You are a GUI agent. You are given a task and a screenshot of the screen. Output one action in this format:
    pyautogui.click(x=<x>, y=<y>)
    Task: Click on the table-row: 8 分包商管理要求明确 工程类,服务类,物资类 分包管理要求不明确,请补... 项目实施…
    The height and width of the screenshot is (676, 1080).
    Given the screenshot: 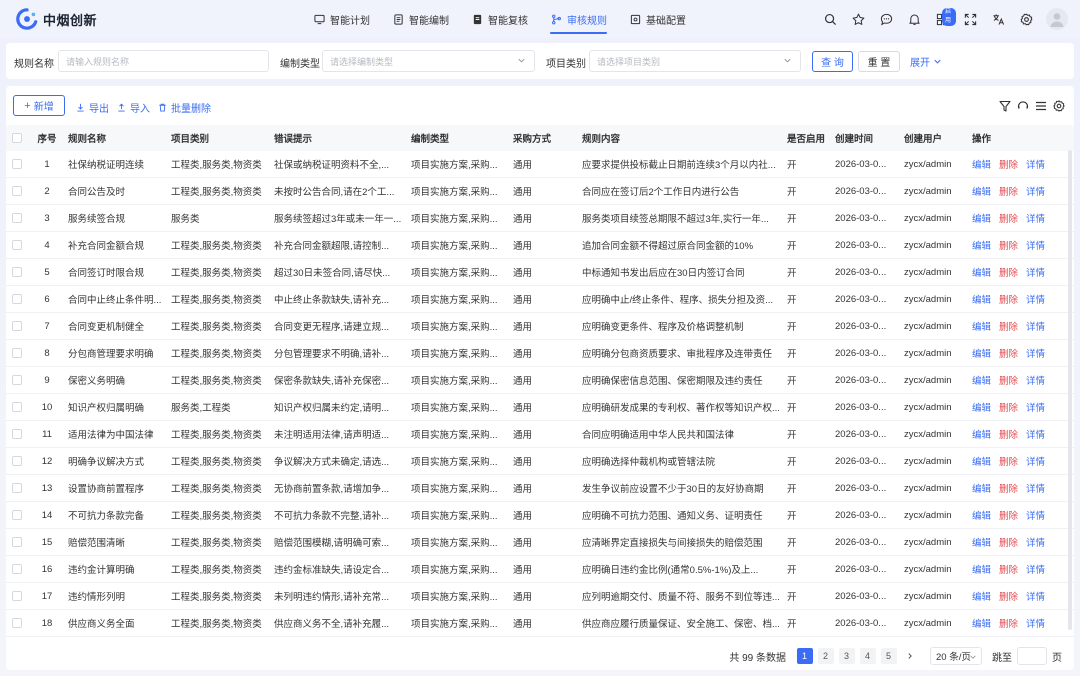 What is the action you would take?
    pyautogui.click(x=540, y=353)
    